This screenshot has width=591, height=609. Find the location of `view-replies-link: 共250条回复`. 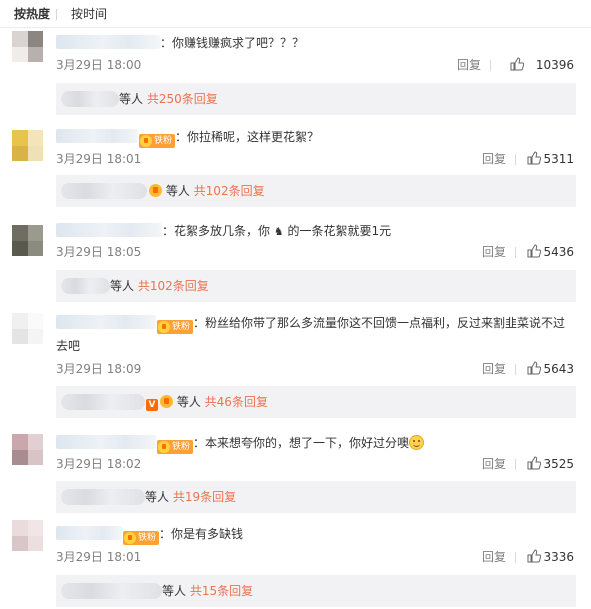

view-replies-link: 共250条回复 is located at coordinates (182, 99).